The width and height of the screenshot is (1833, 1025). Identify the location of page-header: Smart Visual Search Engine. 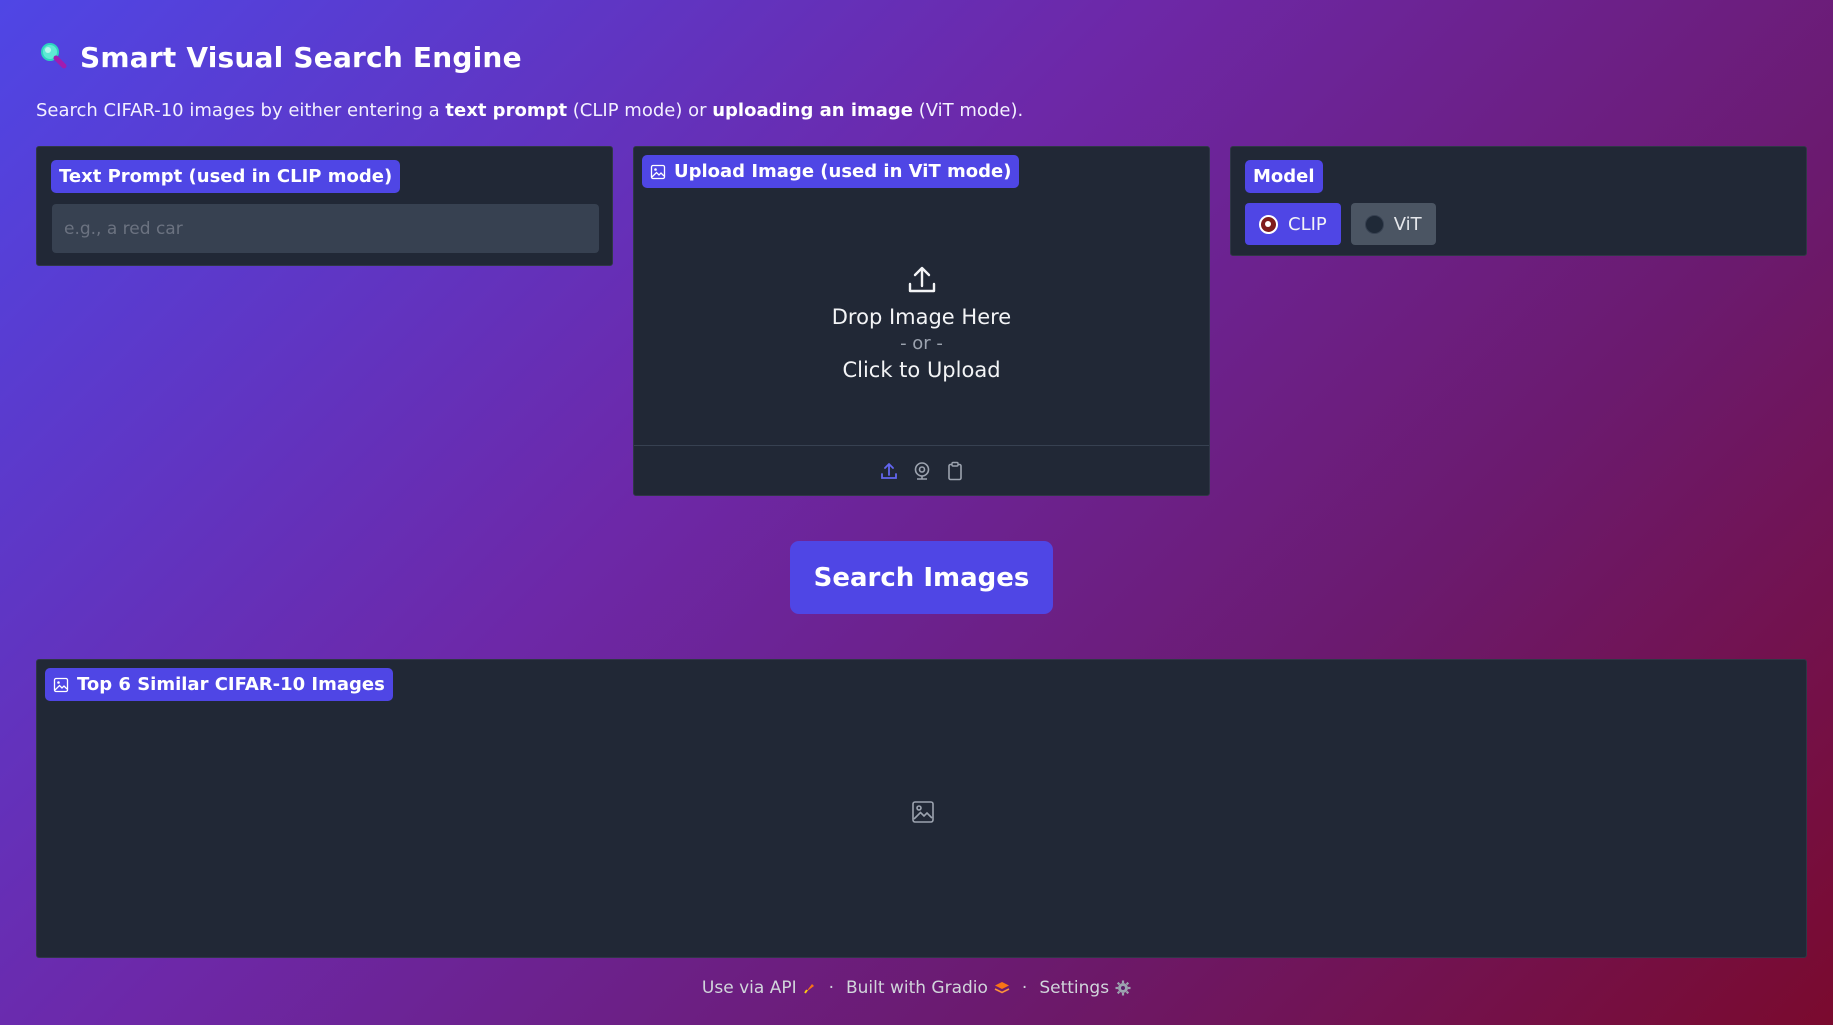
(280, 57).